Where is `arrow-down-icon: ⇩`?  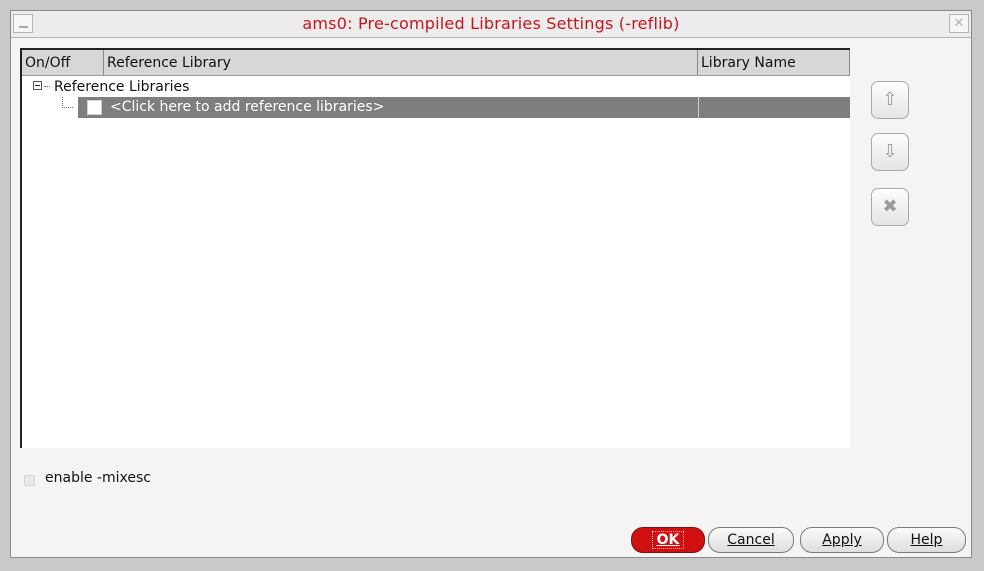 arrow-down-icon: ⇩ is located at coordinates (890, 151).